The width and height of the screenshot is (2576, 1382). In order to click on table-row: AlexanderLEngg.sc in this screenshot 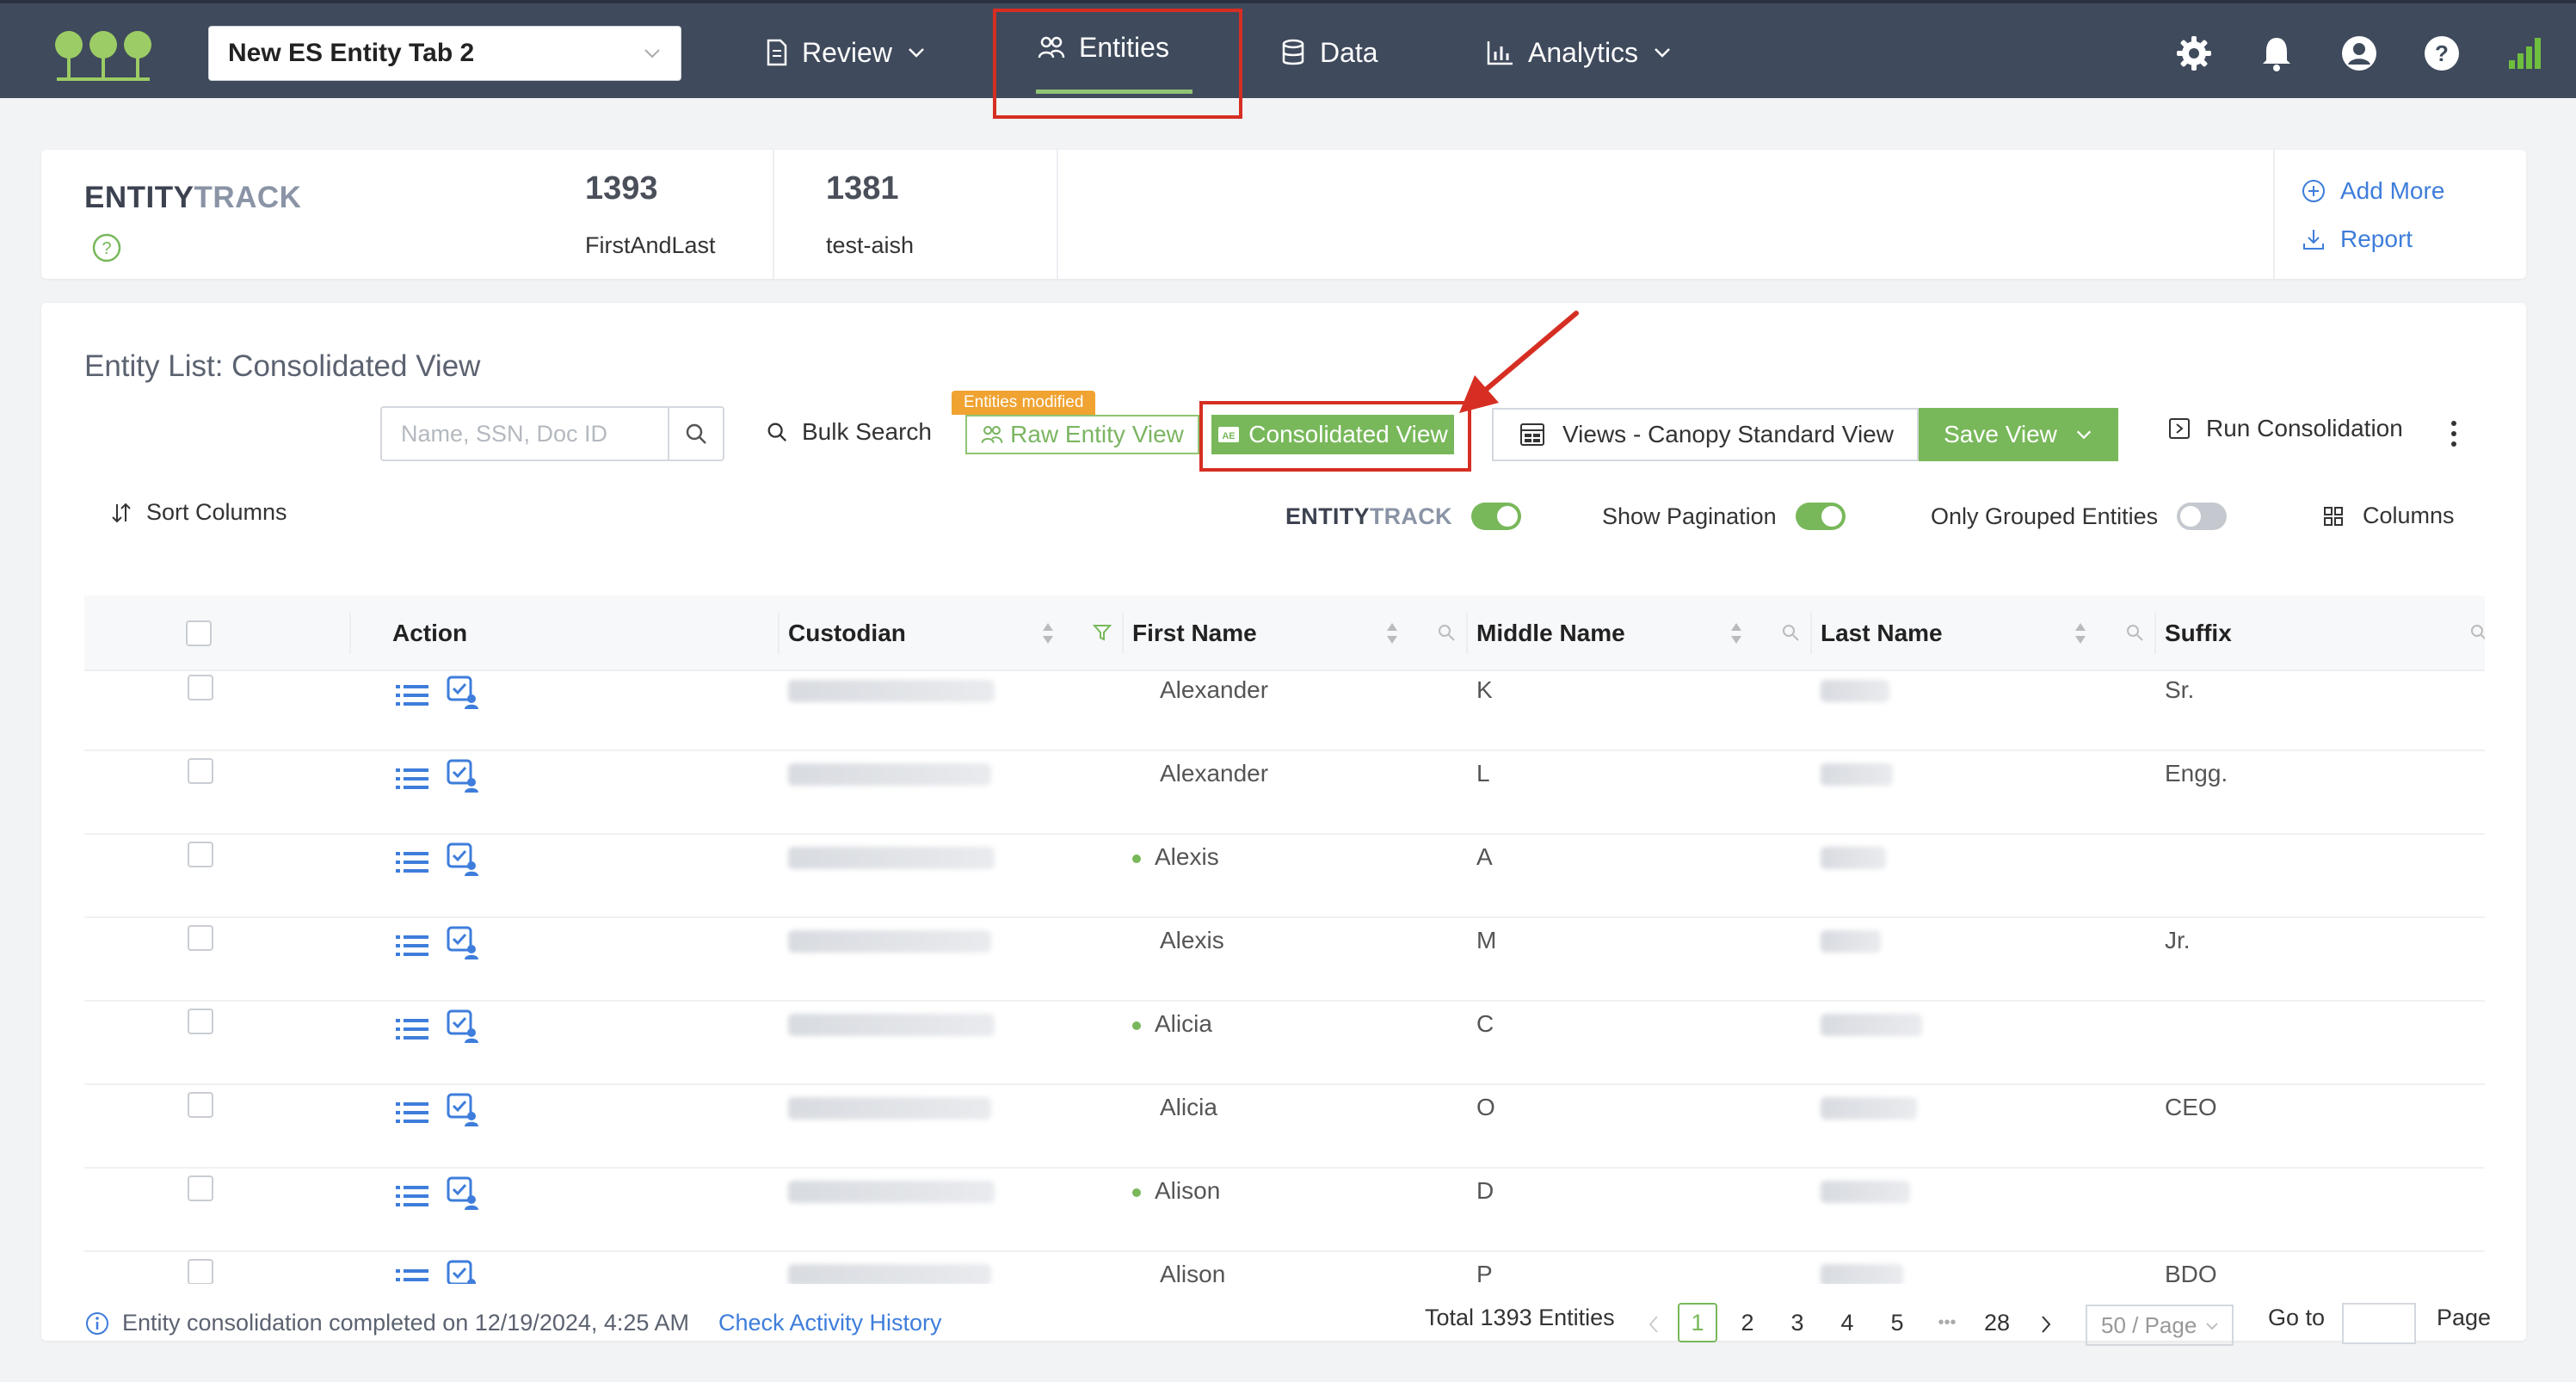, I will do `click(1285, 793)`.